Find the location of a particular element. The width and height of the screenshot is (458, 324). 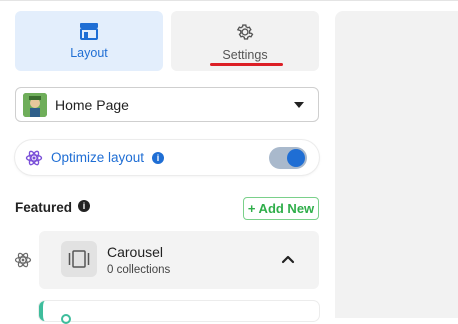

add-new-button: + Add New is located at coordinates (281, 208).